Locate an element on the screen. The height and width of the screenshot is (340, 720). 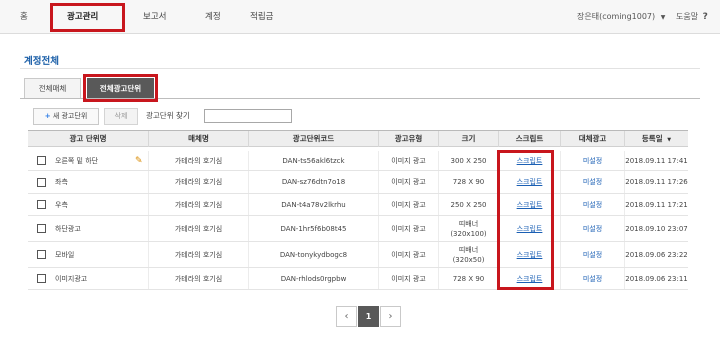
ad-unit-code: DAN-sz76dtn7o18 is located at coordinates (313, 182).